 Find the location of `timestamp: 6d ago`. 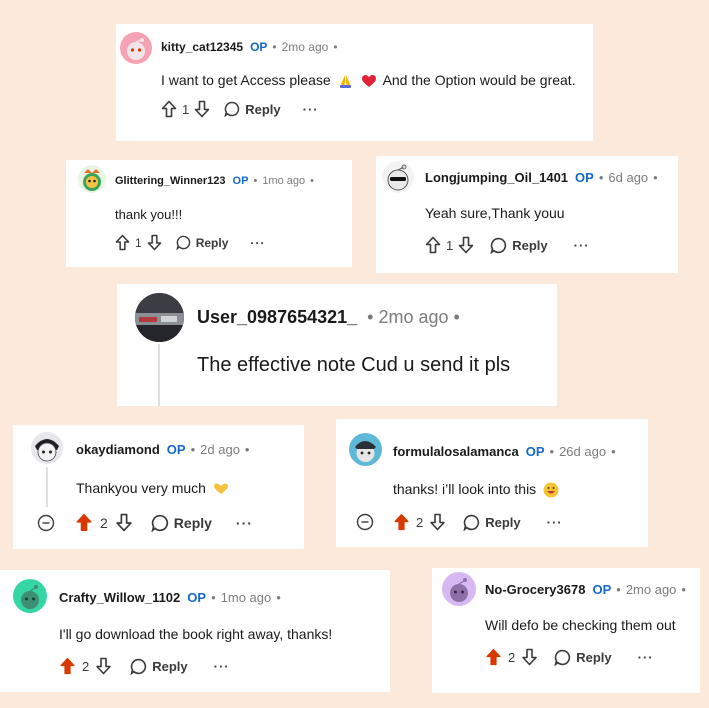

timestamp: 6d ago is located at coordinates (628, 177).